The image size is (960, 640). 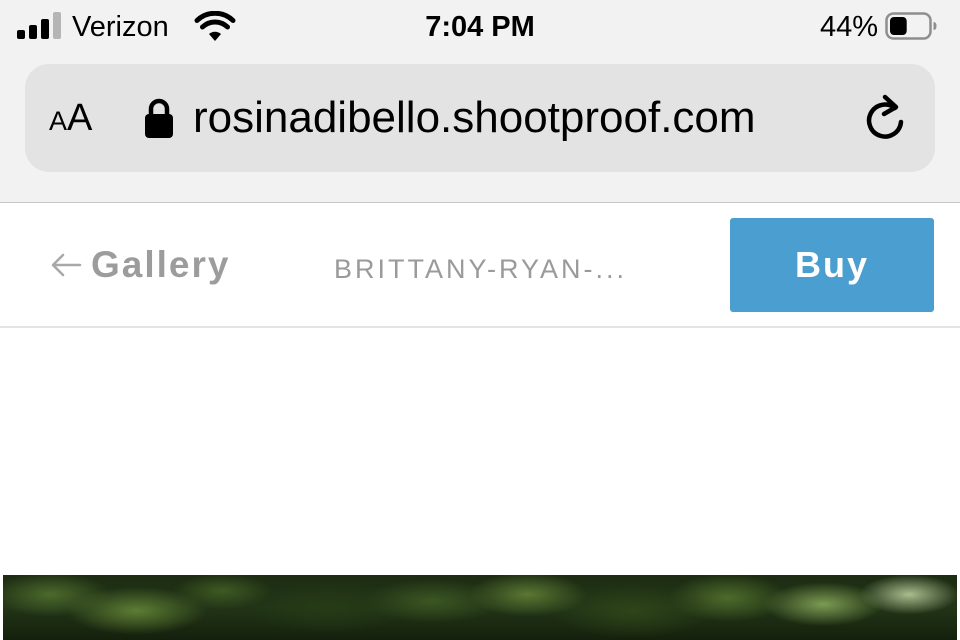 What do you see at coordinates (898, 26) in the screenshot?
I see `battery-level` at bounding box center [898, 26].